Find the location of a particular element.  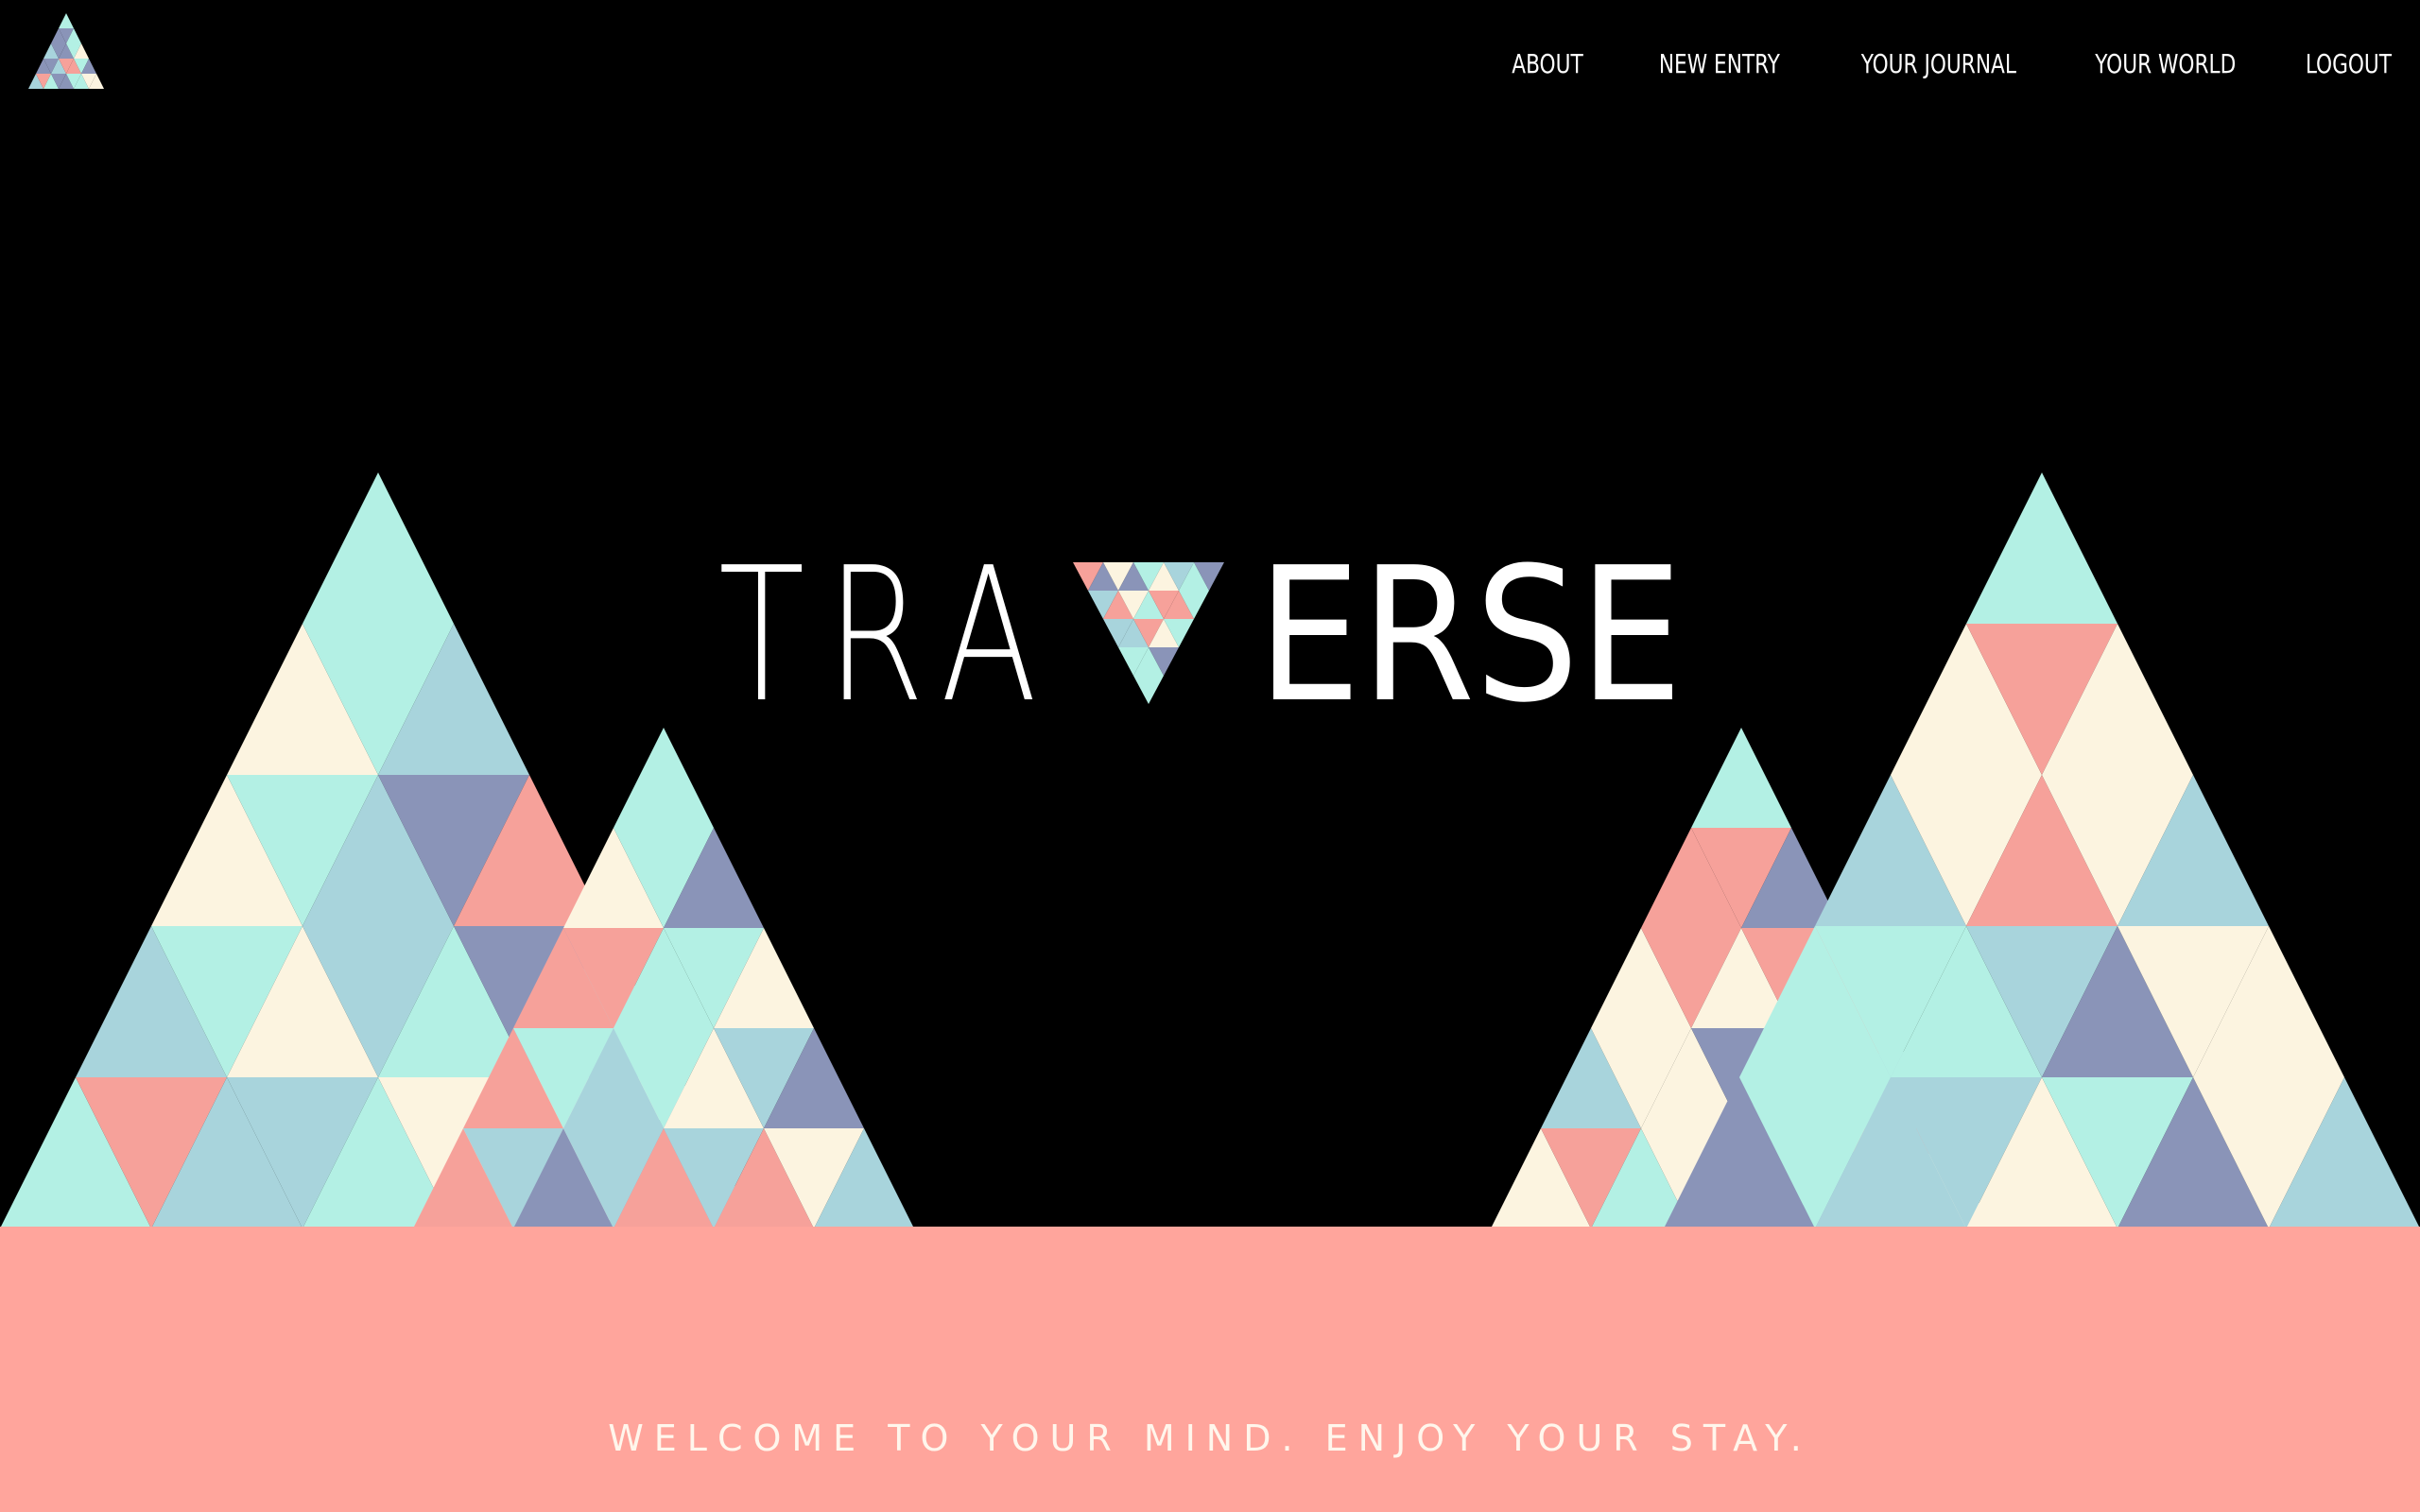

nav-your-journal-link: YOUR JOURNAL is located at coordinates (1938, 64).